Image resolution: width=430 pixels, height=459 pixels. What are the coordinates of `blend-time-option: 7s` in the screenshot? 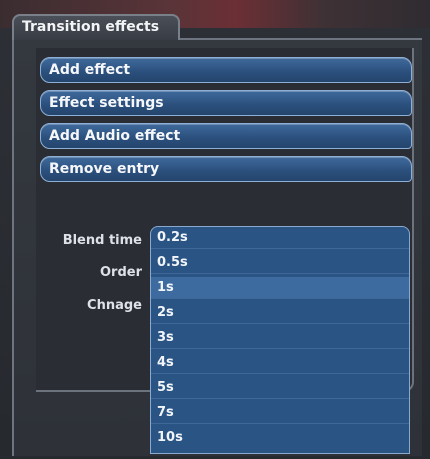 It's located at (280, 413).